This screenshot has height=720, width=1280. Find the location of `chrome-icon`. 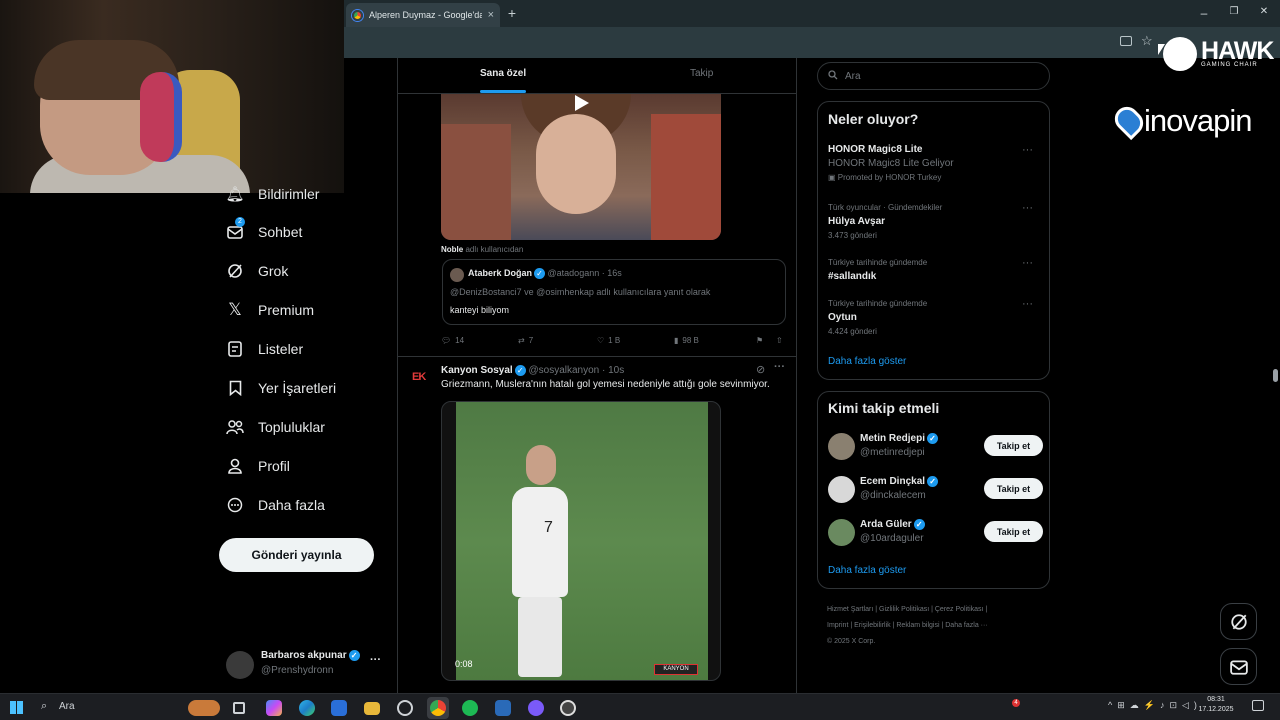

chrome-icon is located at coordinates (438, 708).